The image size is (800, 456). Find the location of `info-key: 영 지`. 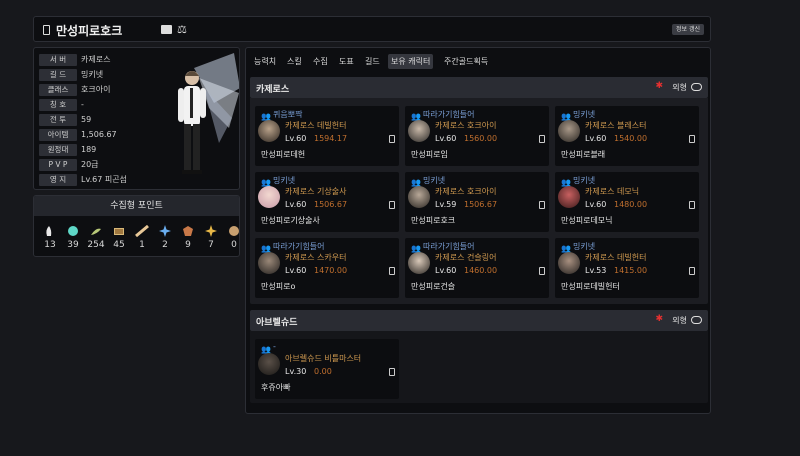

info-key: 영 지 is located at coordinates (58, 180).